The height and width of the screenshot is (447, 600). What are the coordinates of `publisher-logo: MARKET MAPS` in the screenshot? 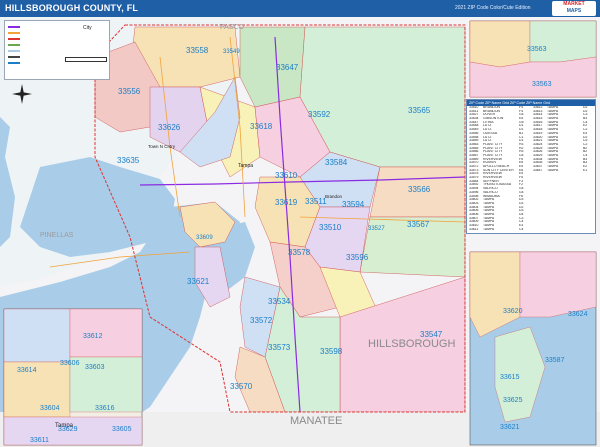 It's located at (574, 8).